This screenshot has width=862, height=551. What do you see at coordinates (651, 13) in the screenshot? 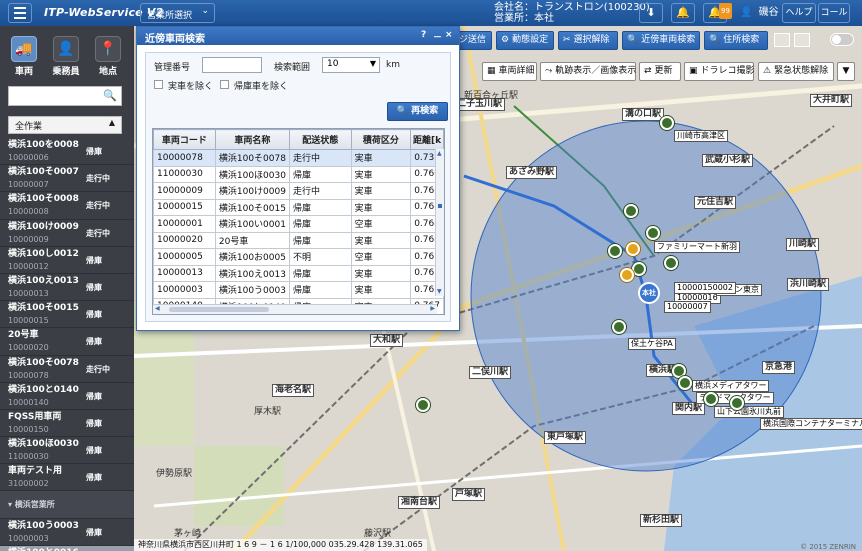
I see `download-button: ⬇` at bounding box center [651, 13].